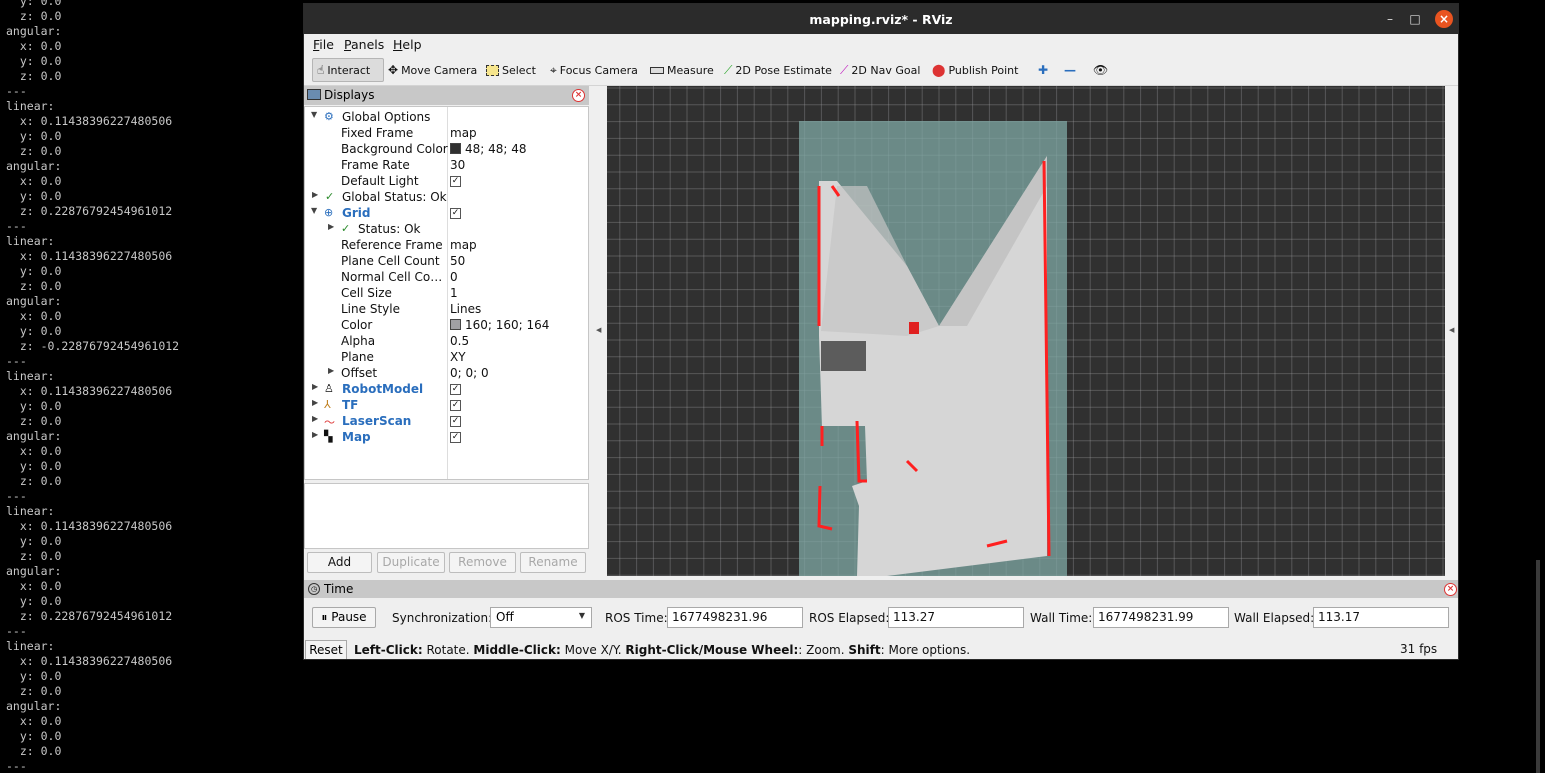  What do you see at coordinates (1390, 19) in the screenshot?
I see `minimize-button: –` at bounding box center [1390, 19].